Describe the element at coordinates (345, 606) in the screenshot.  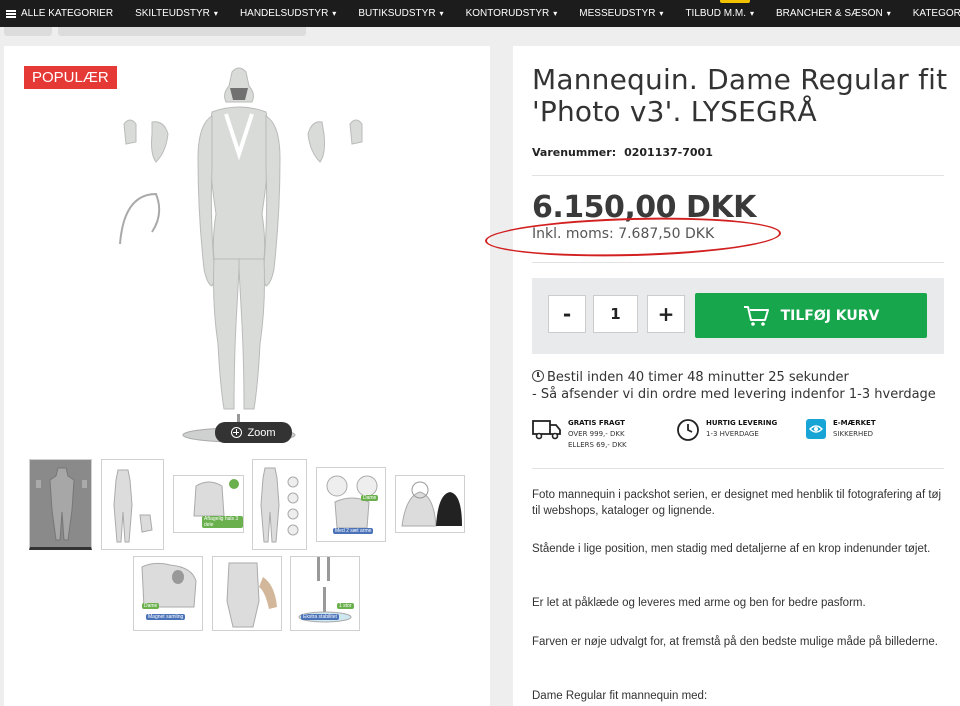
I see `thumbnail-tag: 1 stor` at that location.